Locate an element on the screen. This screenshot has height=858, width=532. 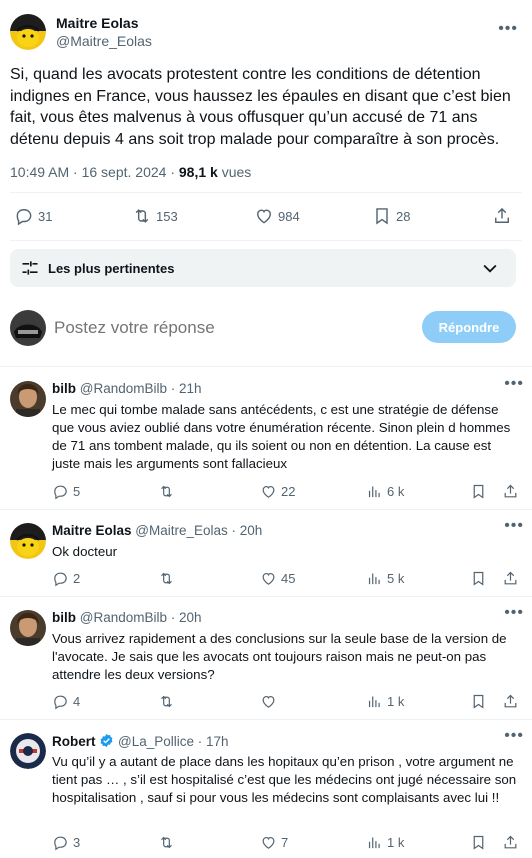
reply-button: 4 is located at coordinates (66, 701).